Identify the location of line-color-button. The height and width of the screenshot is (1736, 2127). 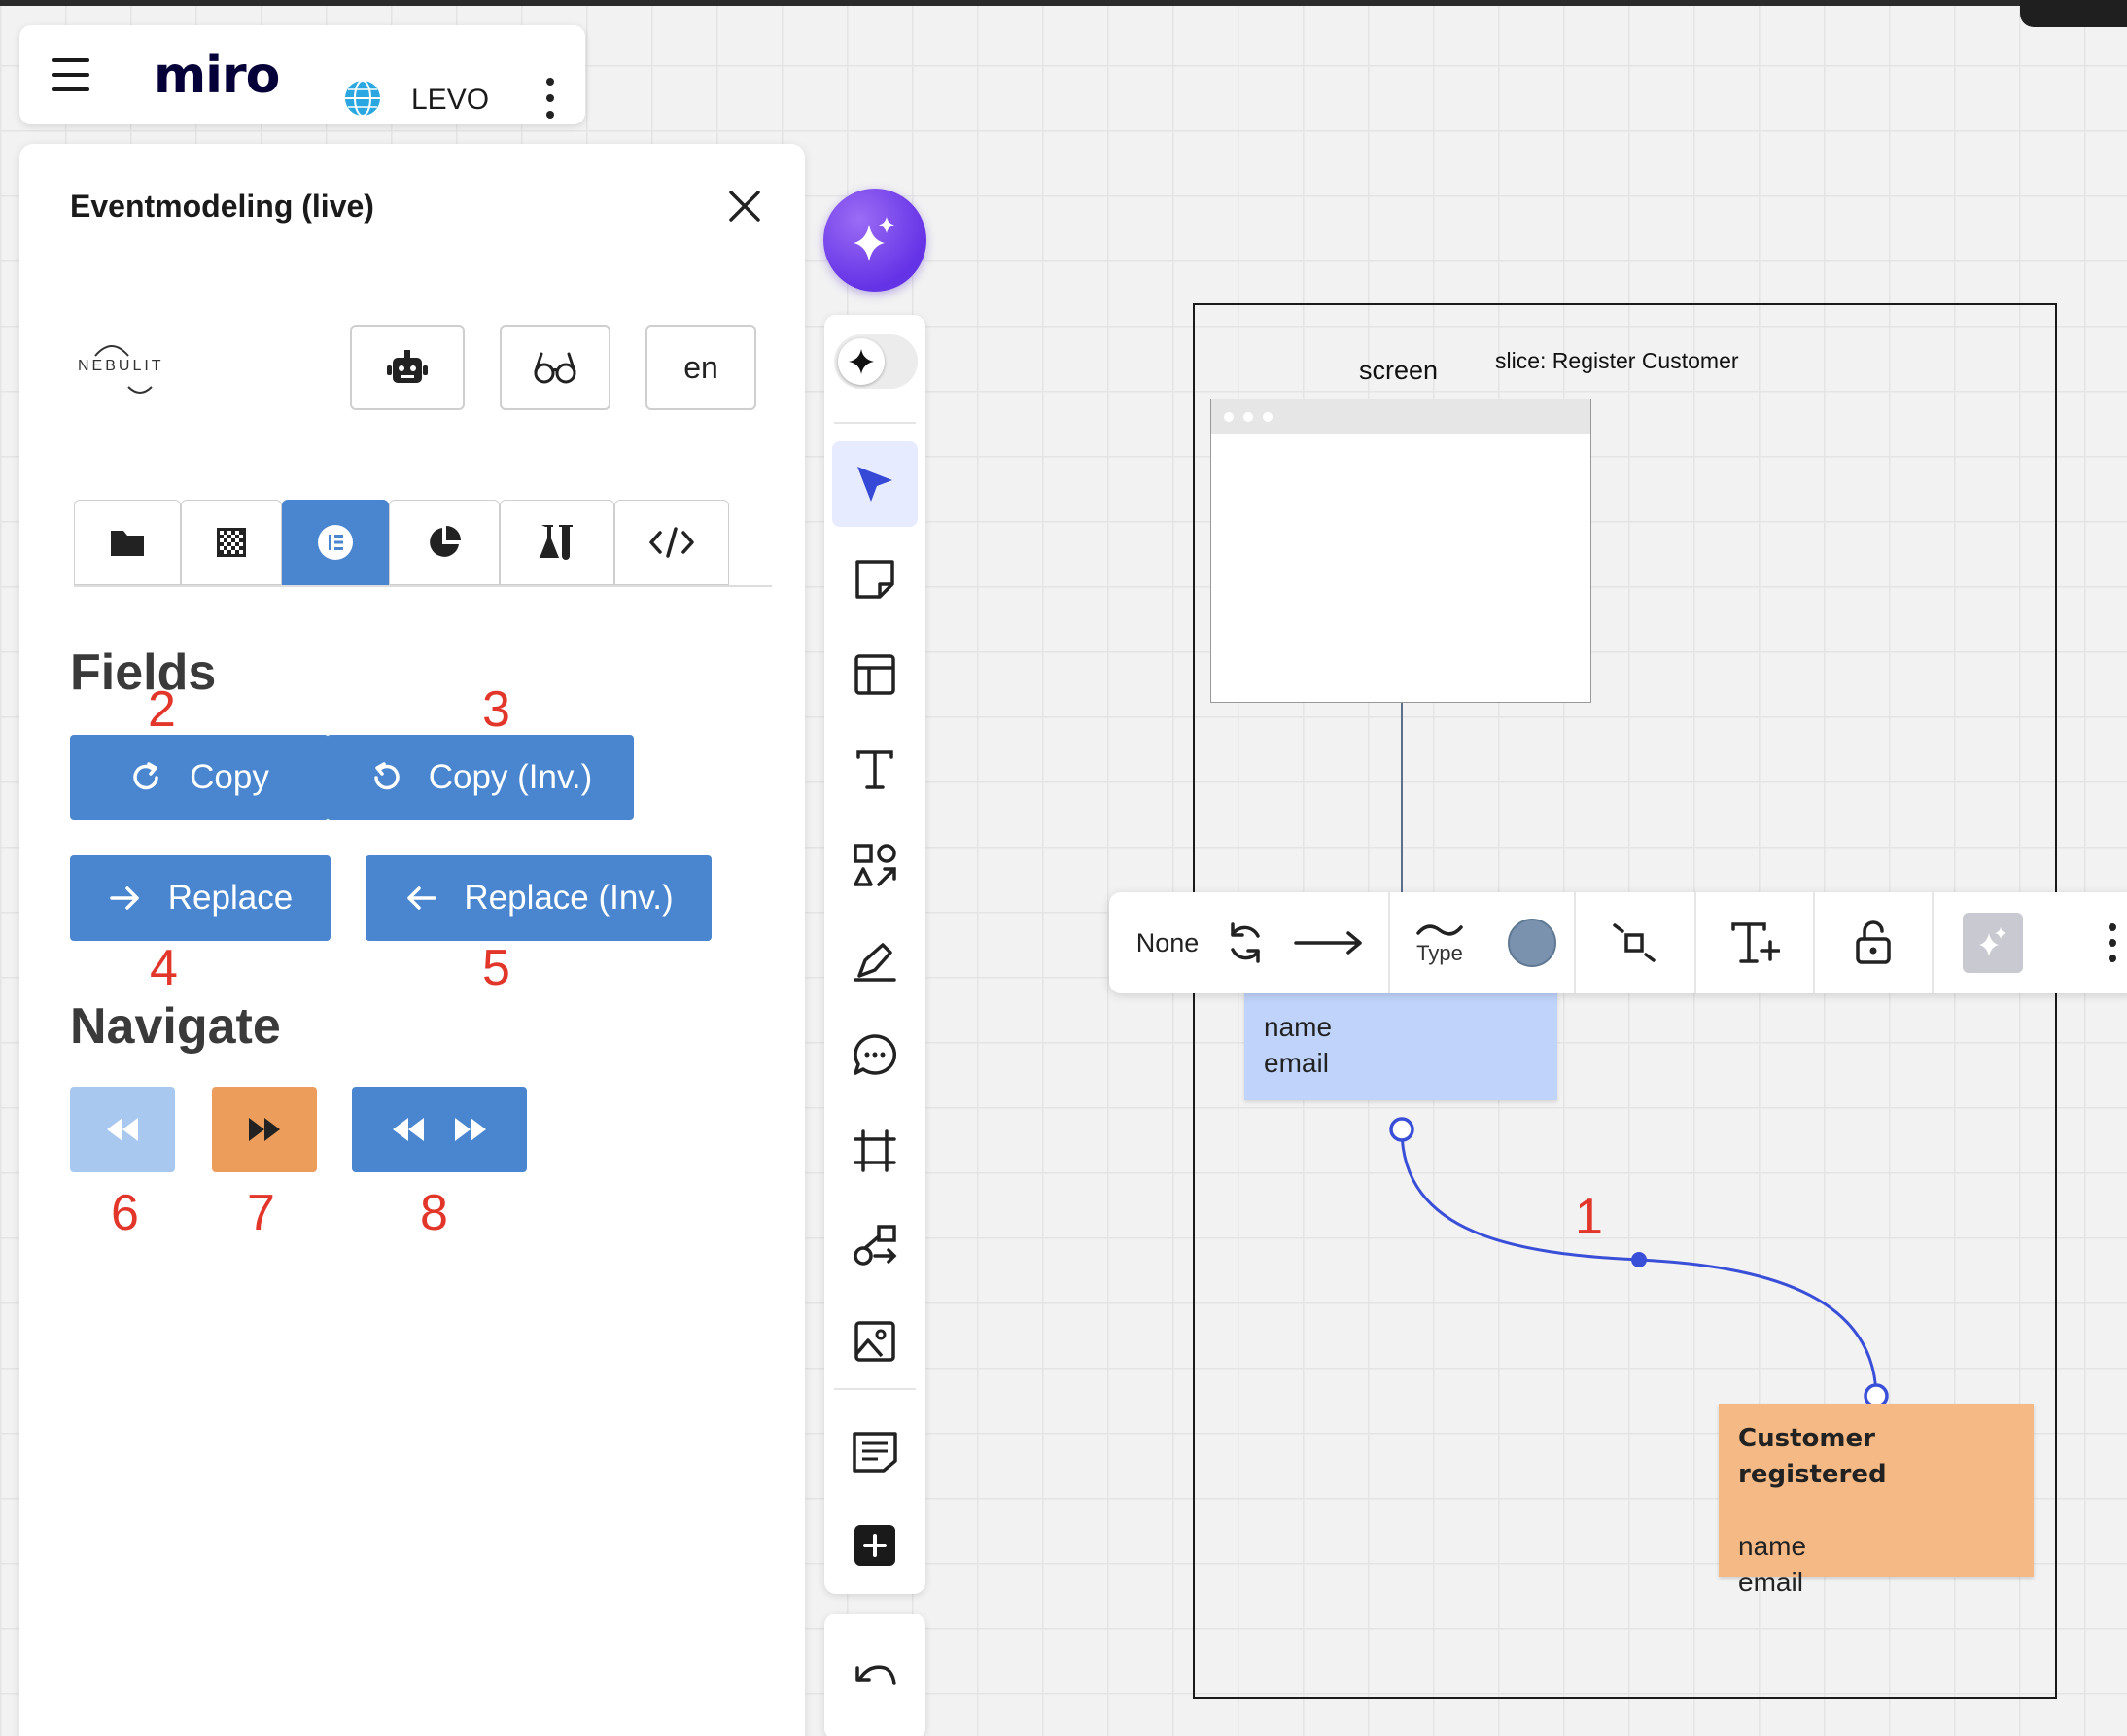
(1532, 942).